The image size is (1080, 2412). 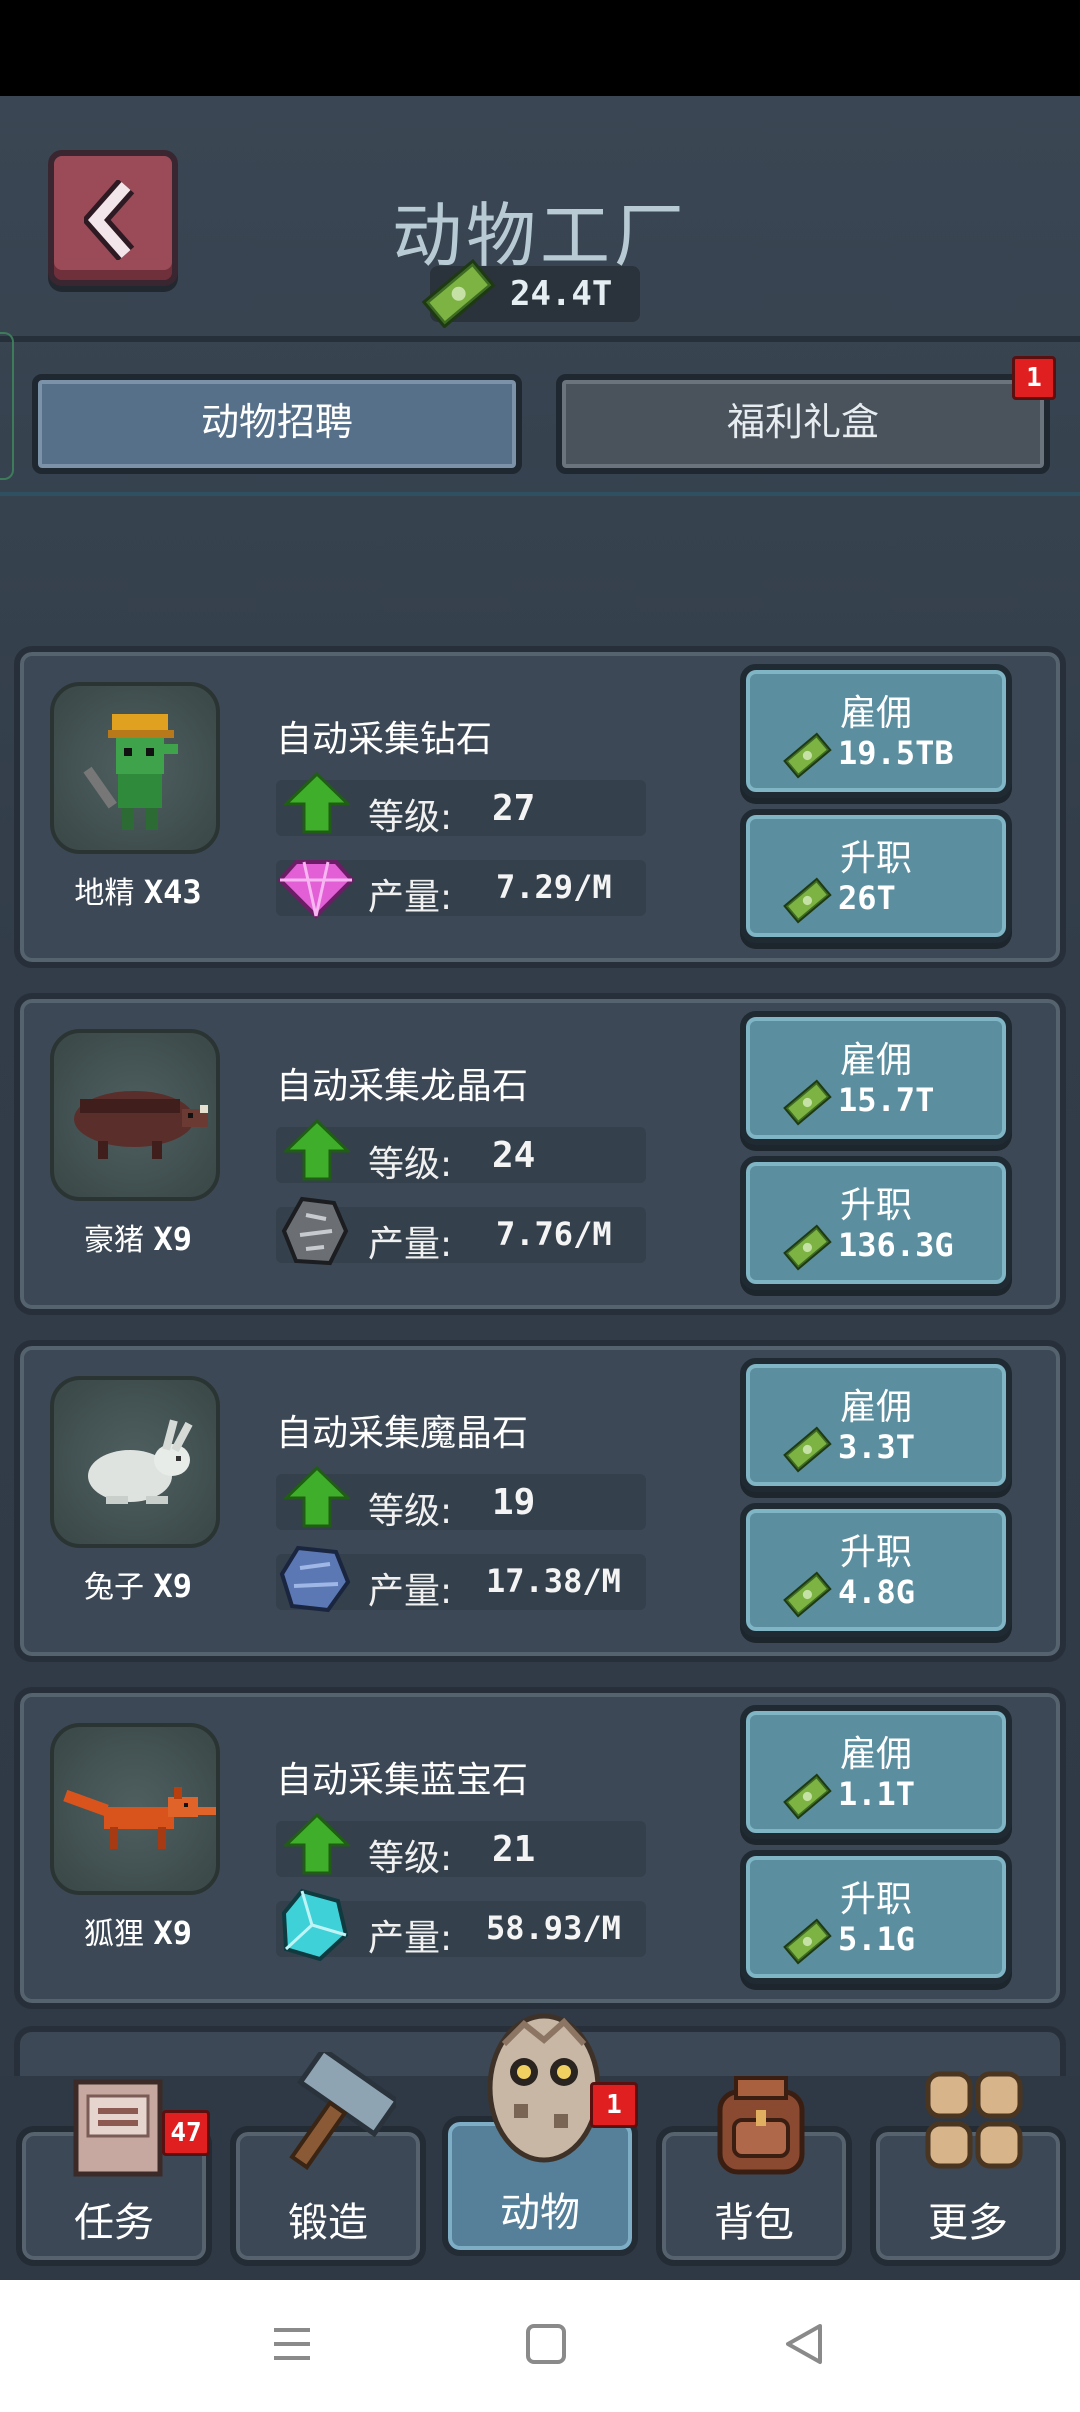 I want to click on nav-tasks: 47 任务, so click(x=114, y=2172).